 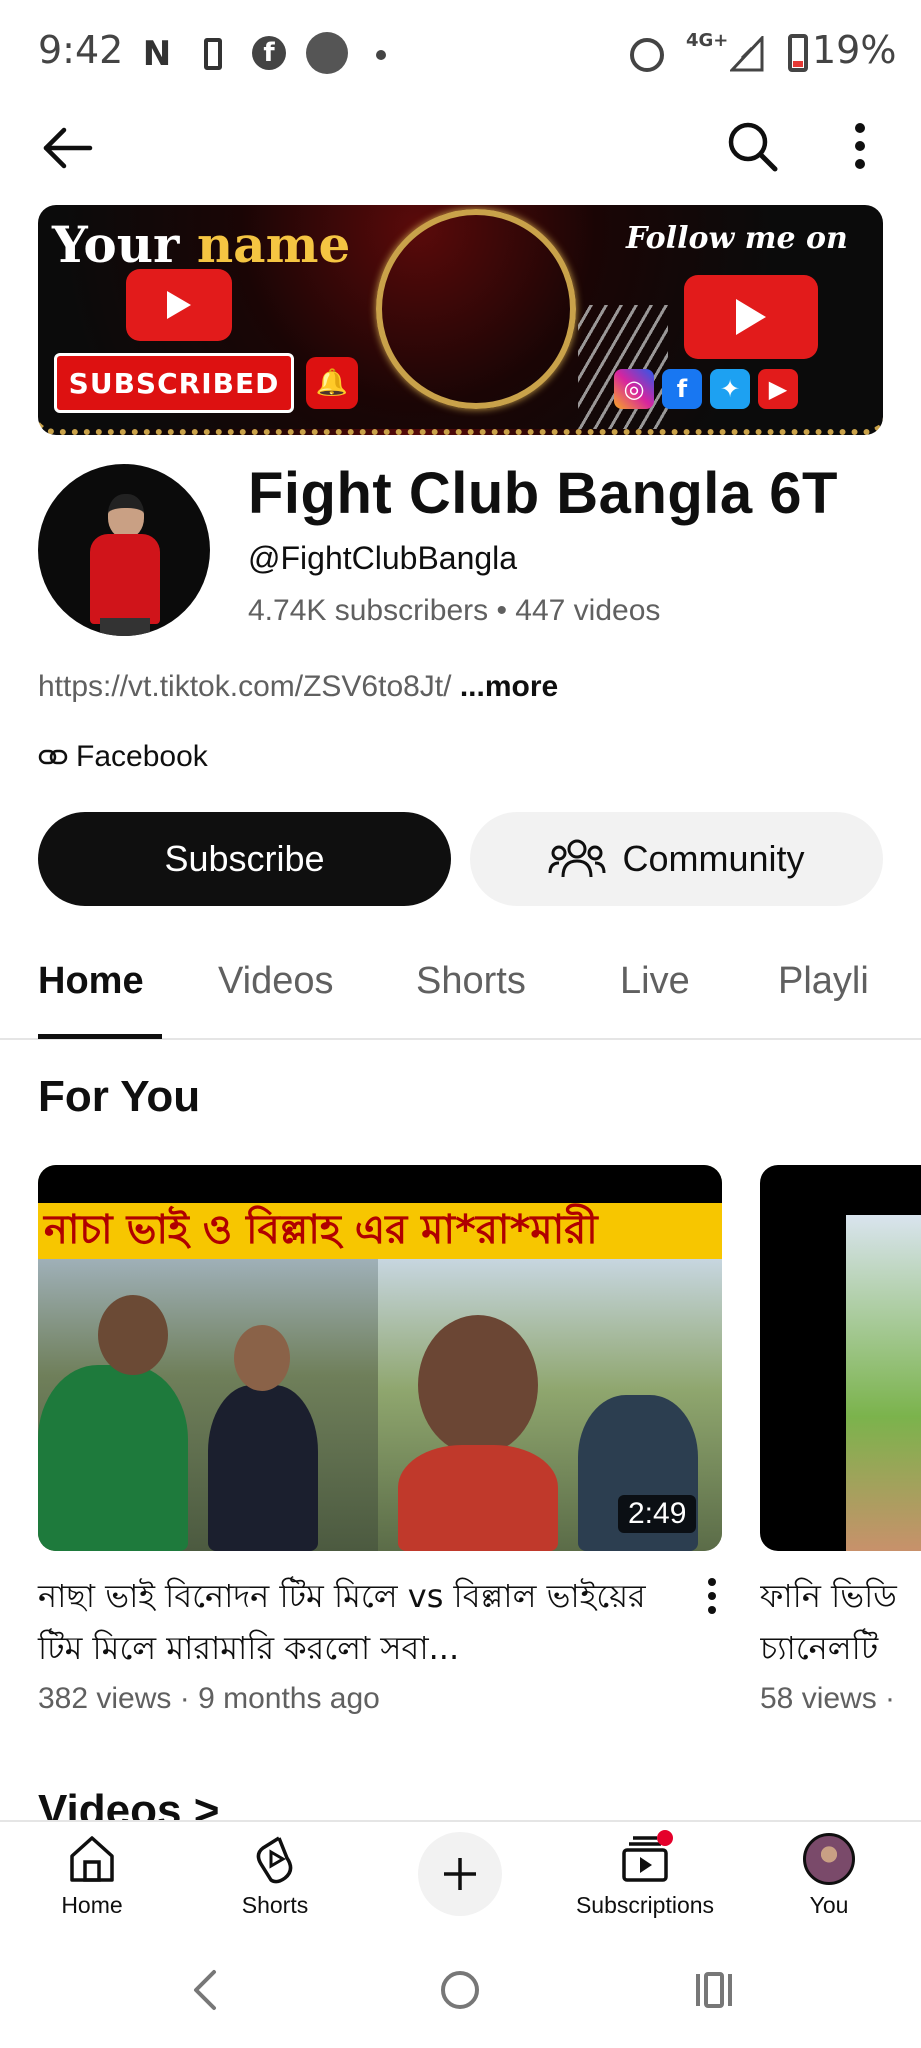 What do you see at coordinates (327, 53) in the screenshot?
I see `app-notification-icon` at bounding box center [327, 53].